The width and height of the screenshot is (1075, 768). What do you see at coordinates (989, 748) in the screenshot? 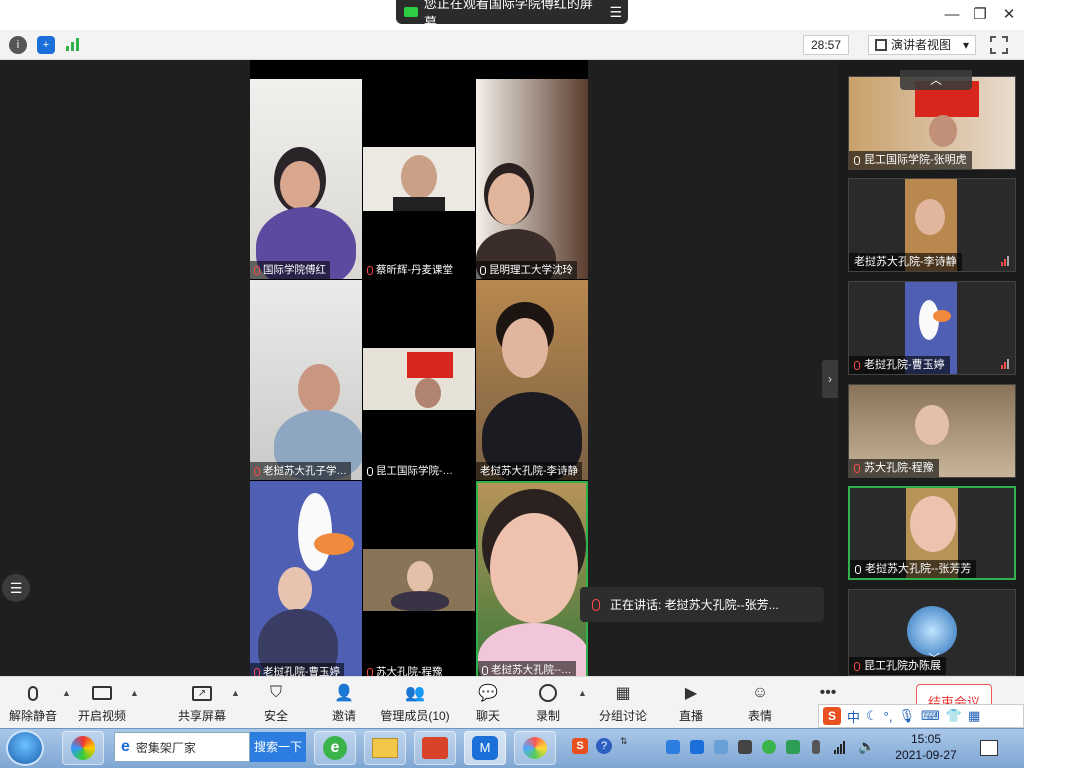
I see `action-center-icon` at bounding box center [989, 748].